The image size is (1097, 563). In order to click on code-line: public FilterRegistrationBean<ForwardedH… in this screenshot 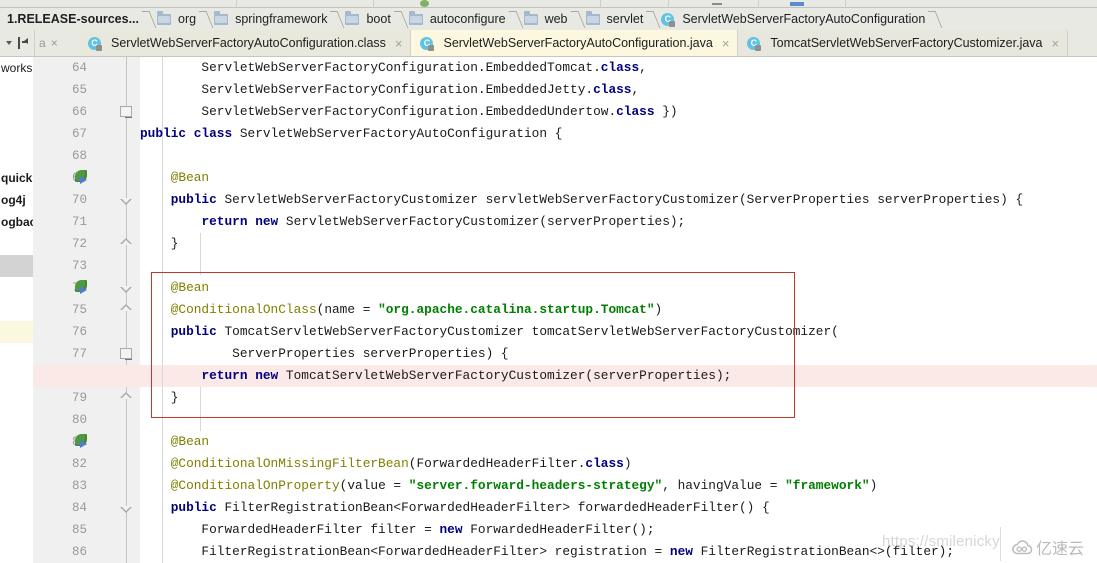, I will do `click(618, 508)`.